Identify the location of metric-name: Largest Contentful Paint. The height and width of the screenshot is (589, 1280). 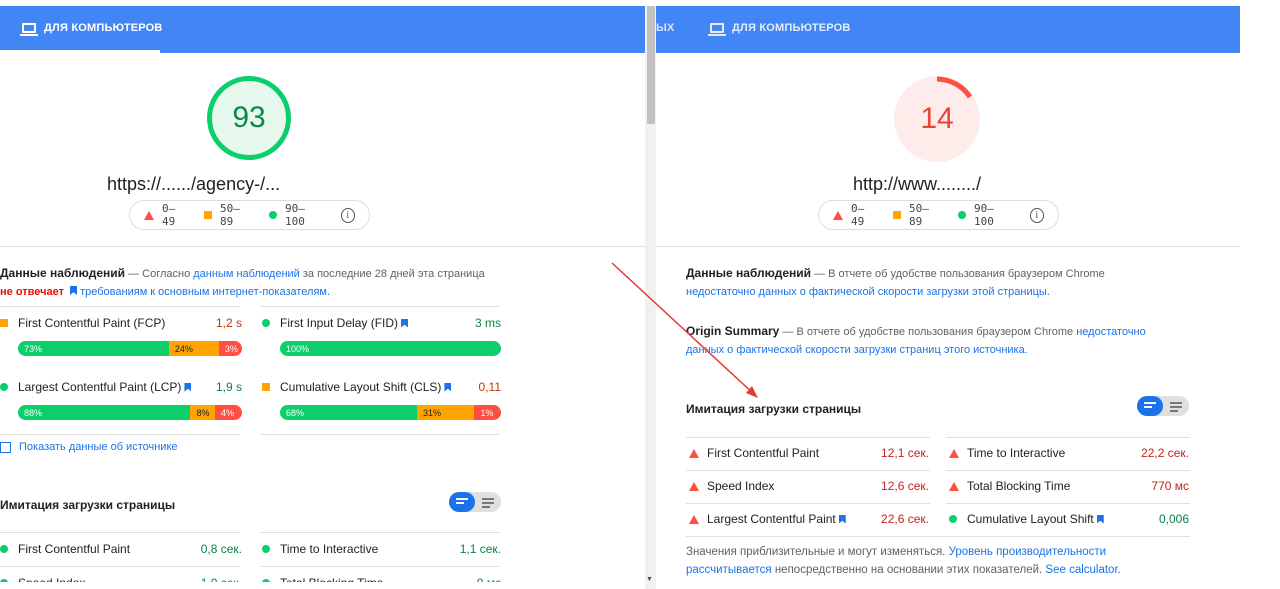
(771, 519).